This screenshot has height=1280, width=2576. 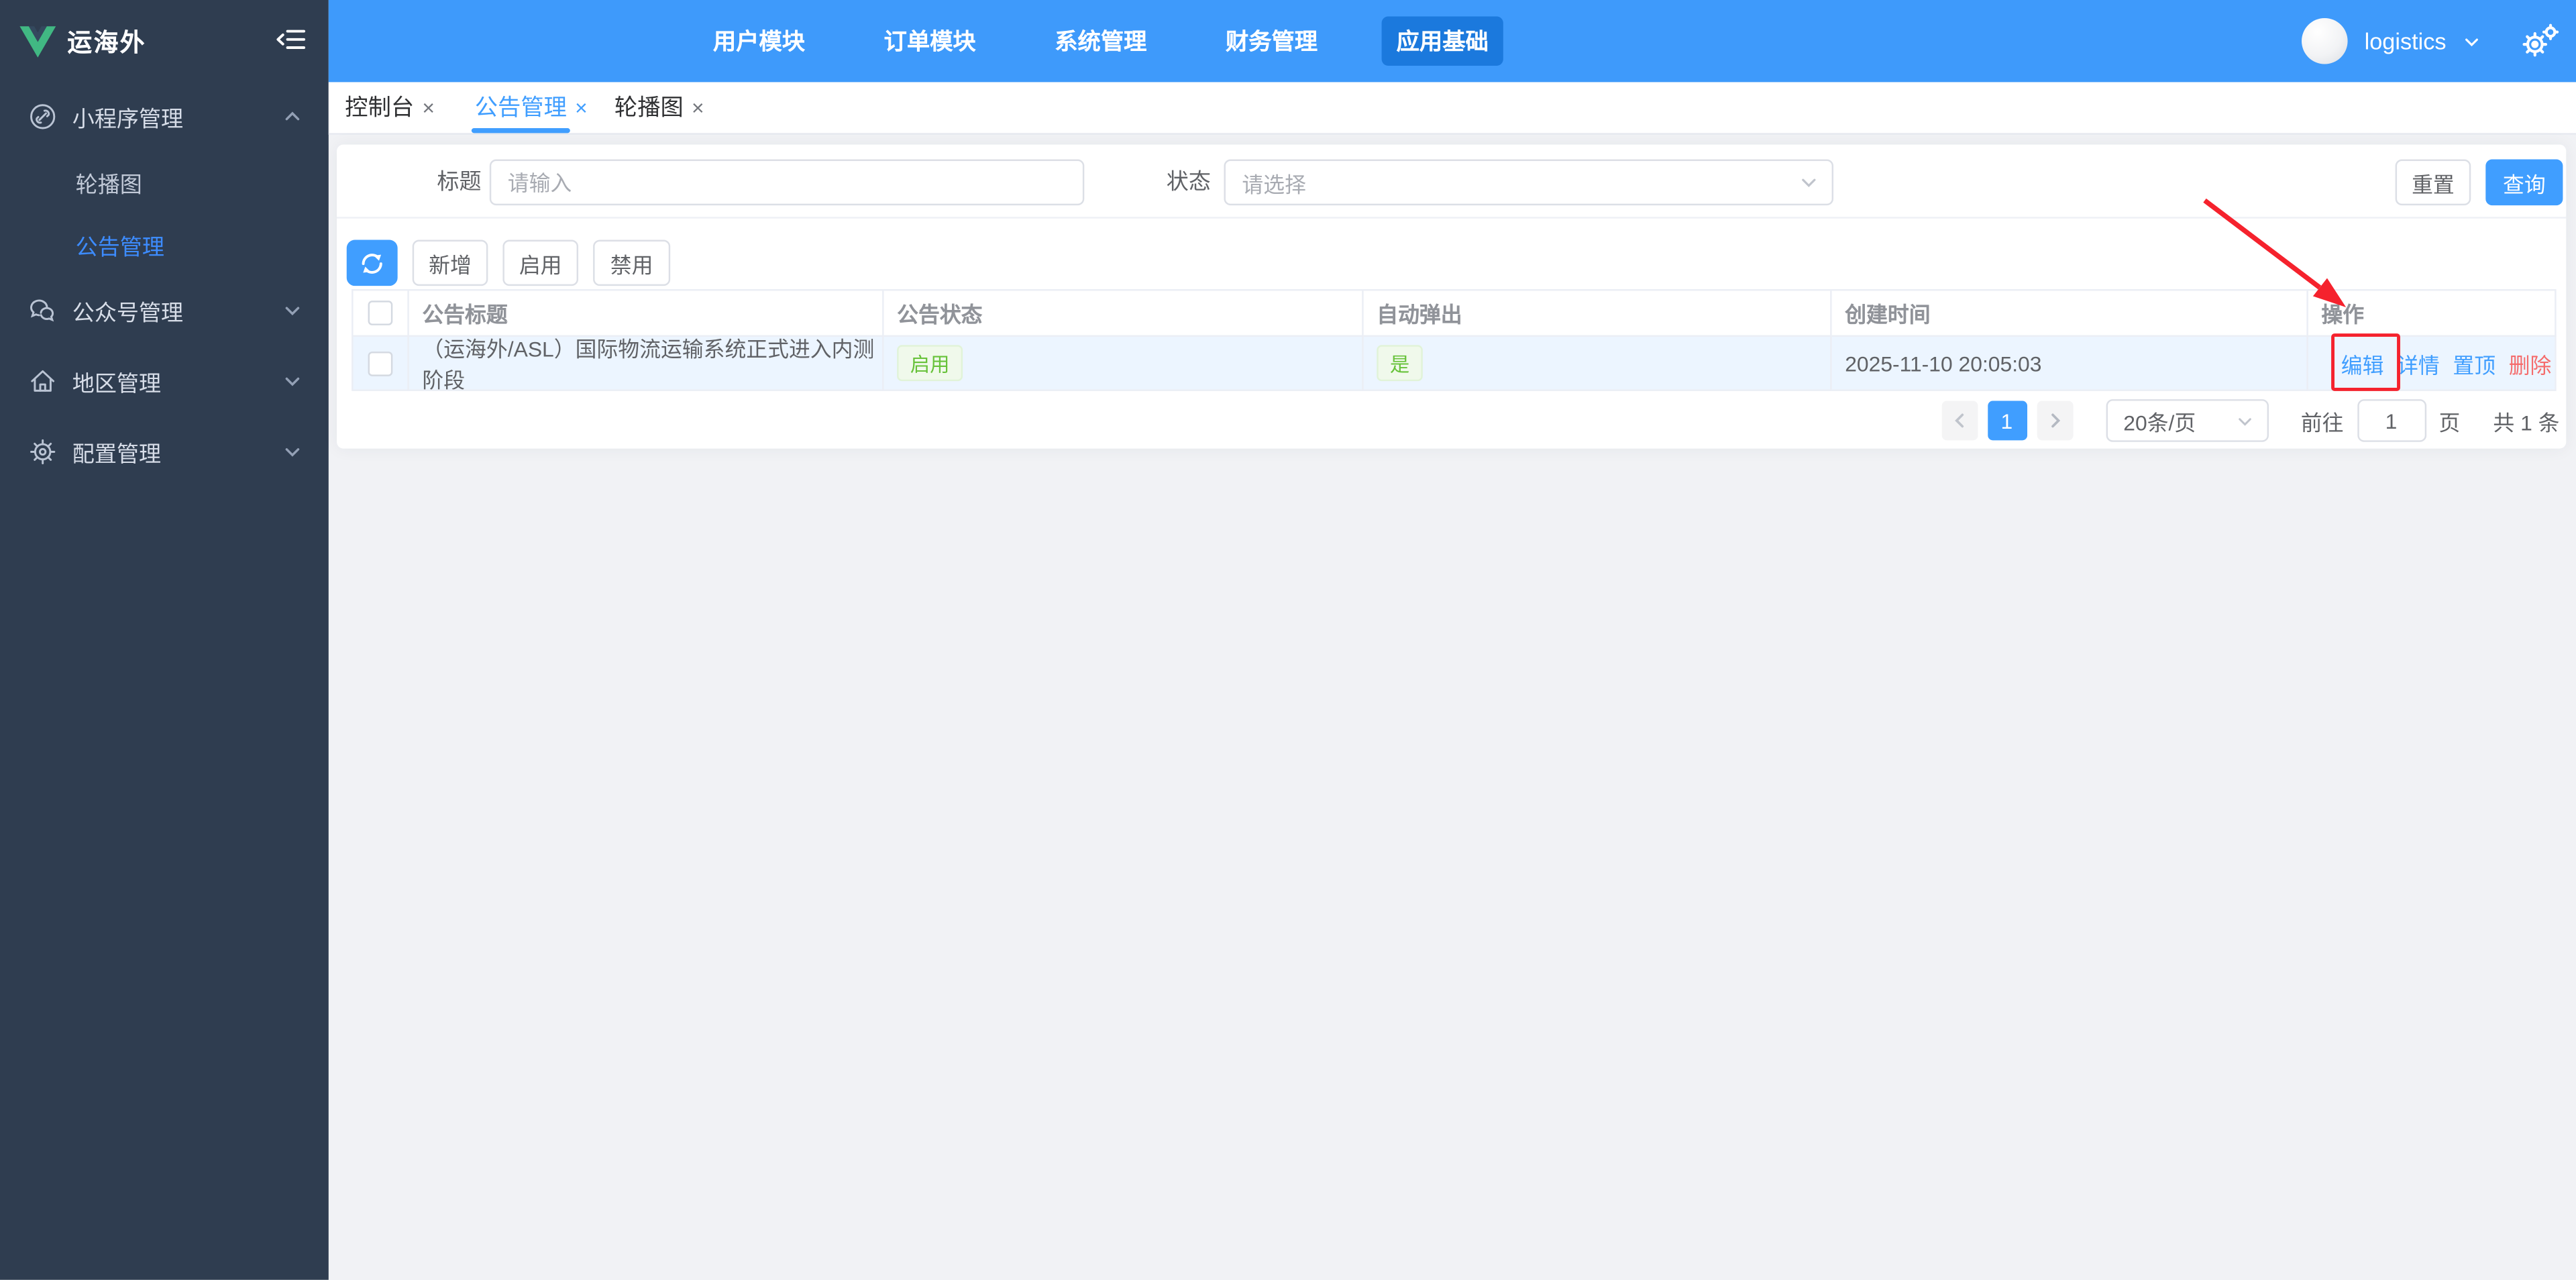 What do you see at coordinates (2474, 364) in the screenshot?
I see `pin-top-link: 置顶` at bounding box center [2474, 364].